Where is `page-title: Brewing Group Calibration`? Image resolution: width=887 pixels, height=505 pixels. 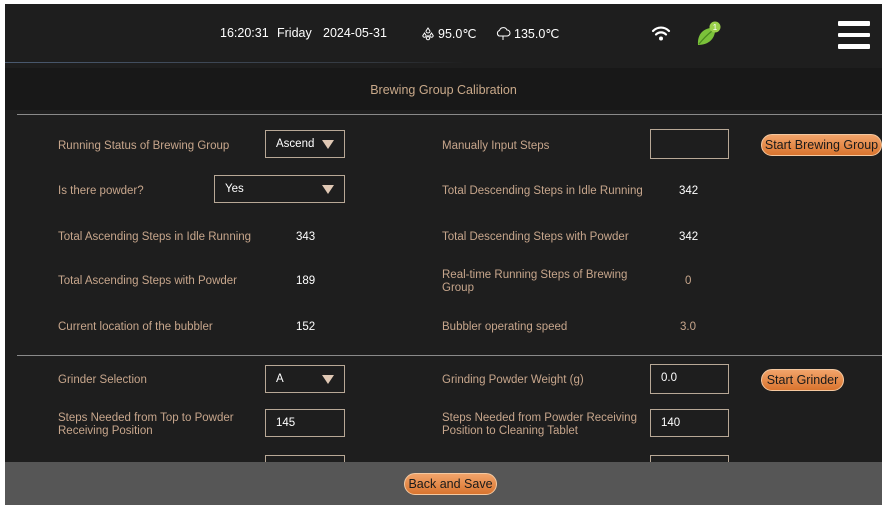
page-title: Brewing Group Calibration is located at coordinates (443, 90).